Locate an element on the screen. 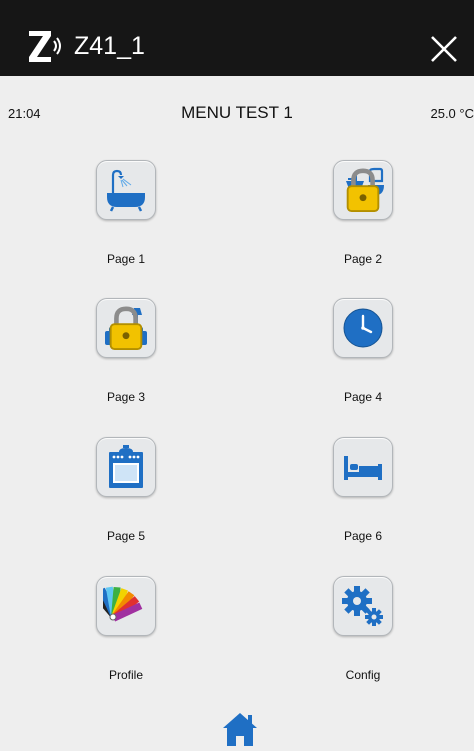 This screenshot has width=474, height=751. page-title: MENU TEST 1 is located at coordinates (237, 112).